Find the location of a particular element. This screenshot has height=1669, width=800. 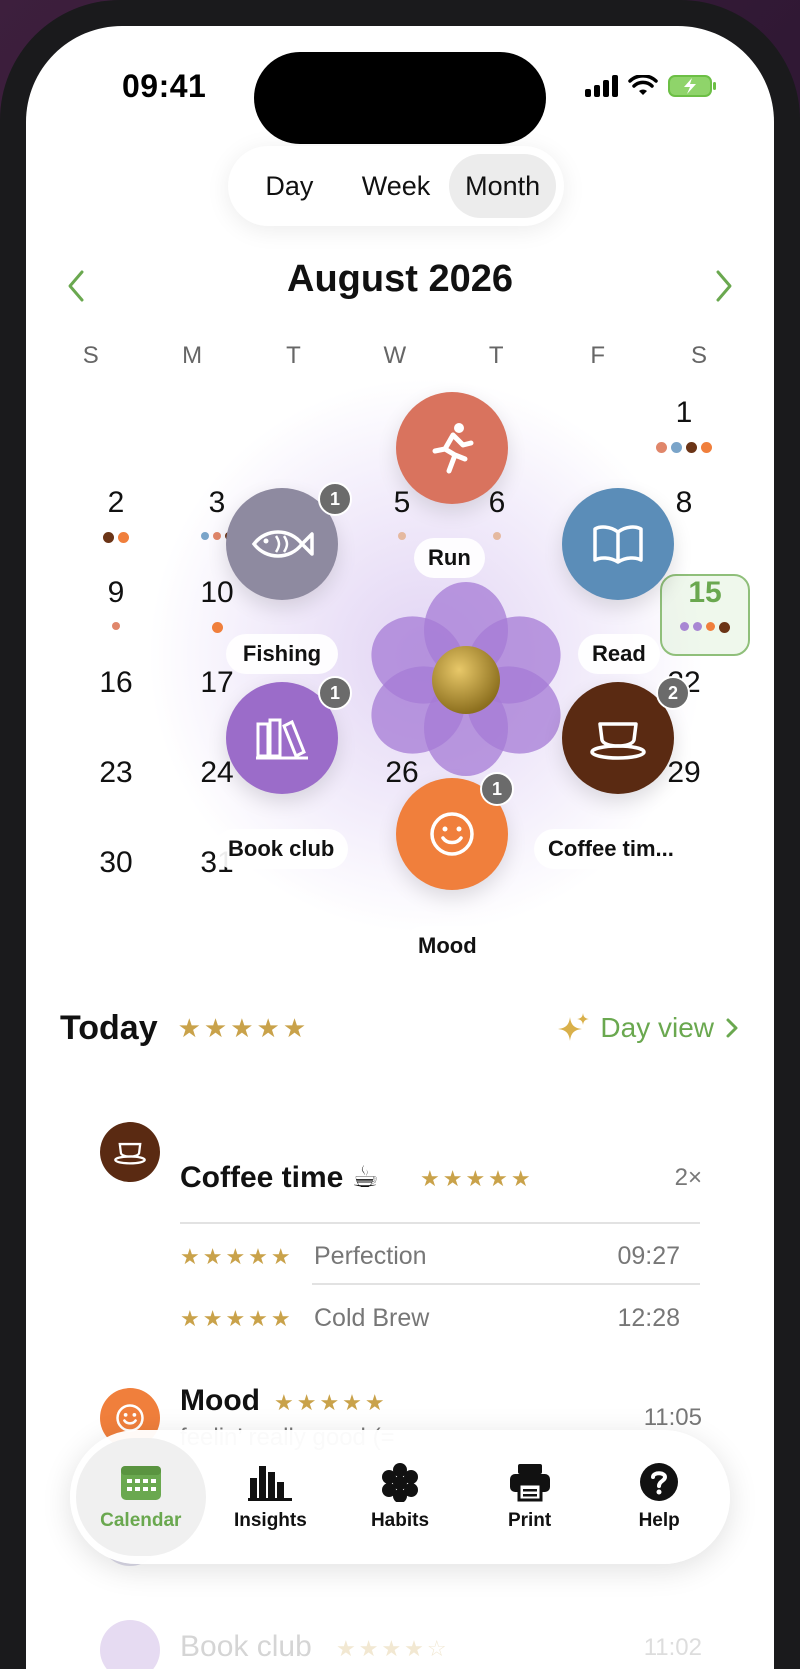

coffee-log-row: ★★★★★ Cold Brew 12:28 is located at coordinates (440, 1320).